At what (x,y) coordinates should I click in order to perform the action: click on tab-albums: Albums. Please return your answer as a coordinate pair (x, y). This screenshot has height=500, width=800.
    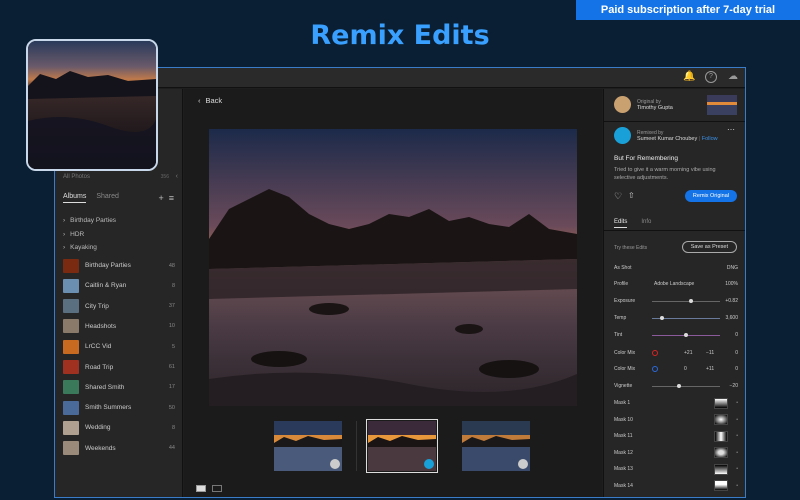
    Looking at the image, I should click on (75, 198).